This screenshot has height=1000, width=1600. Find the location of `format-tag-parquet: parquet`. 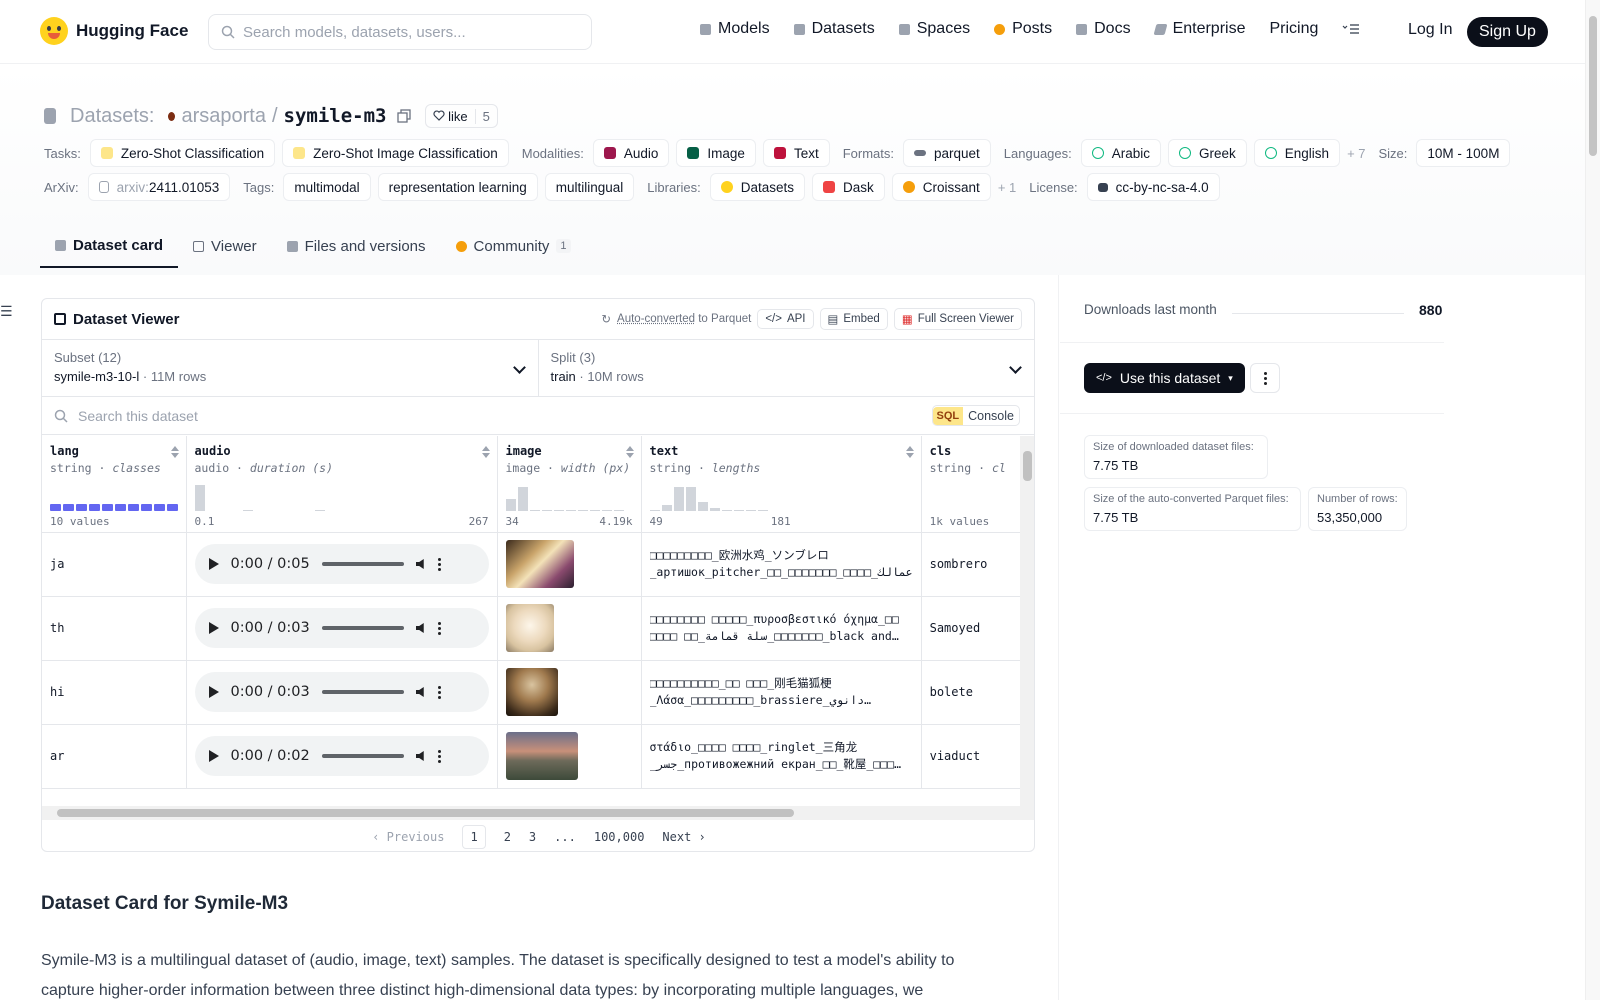

format-tag-parquet: parquet is located at coordinates (947, 153).